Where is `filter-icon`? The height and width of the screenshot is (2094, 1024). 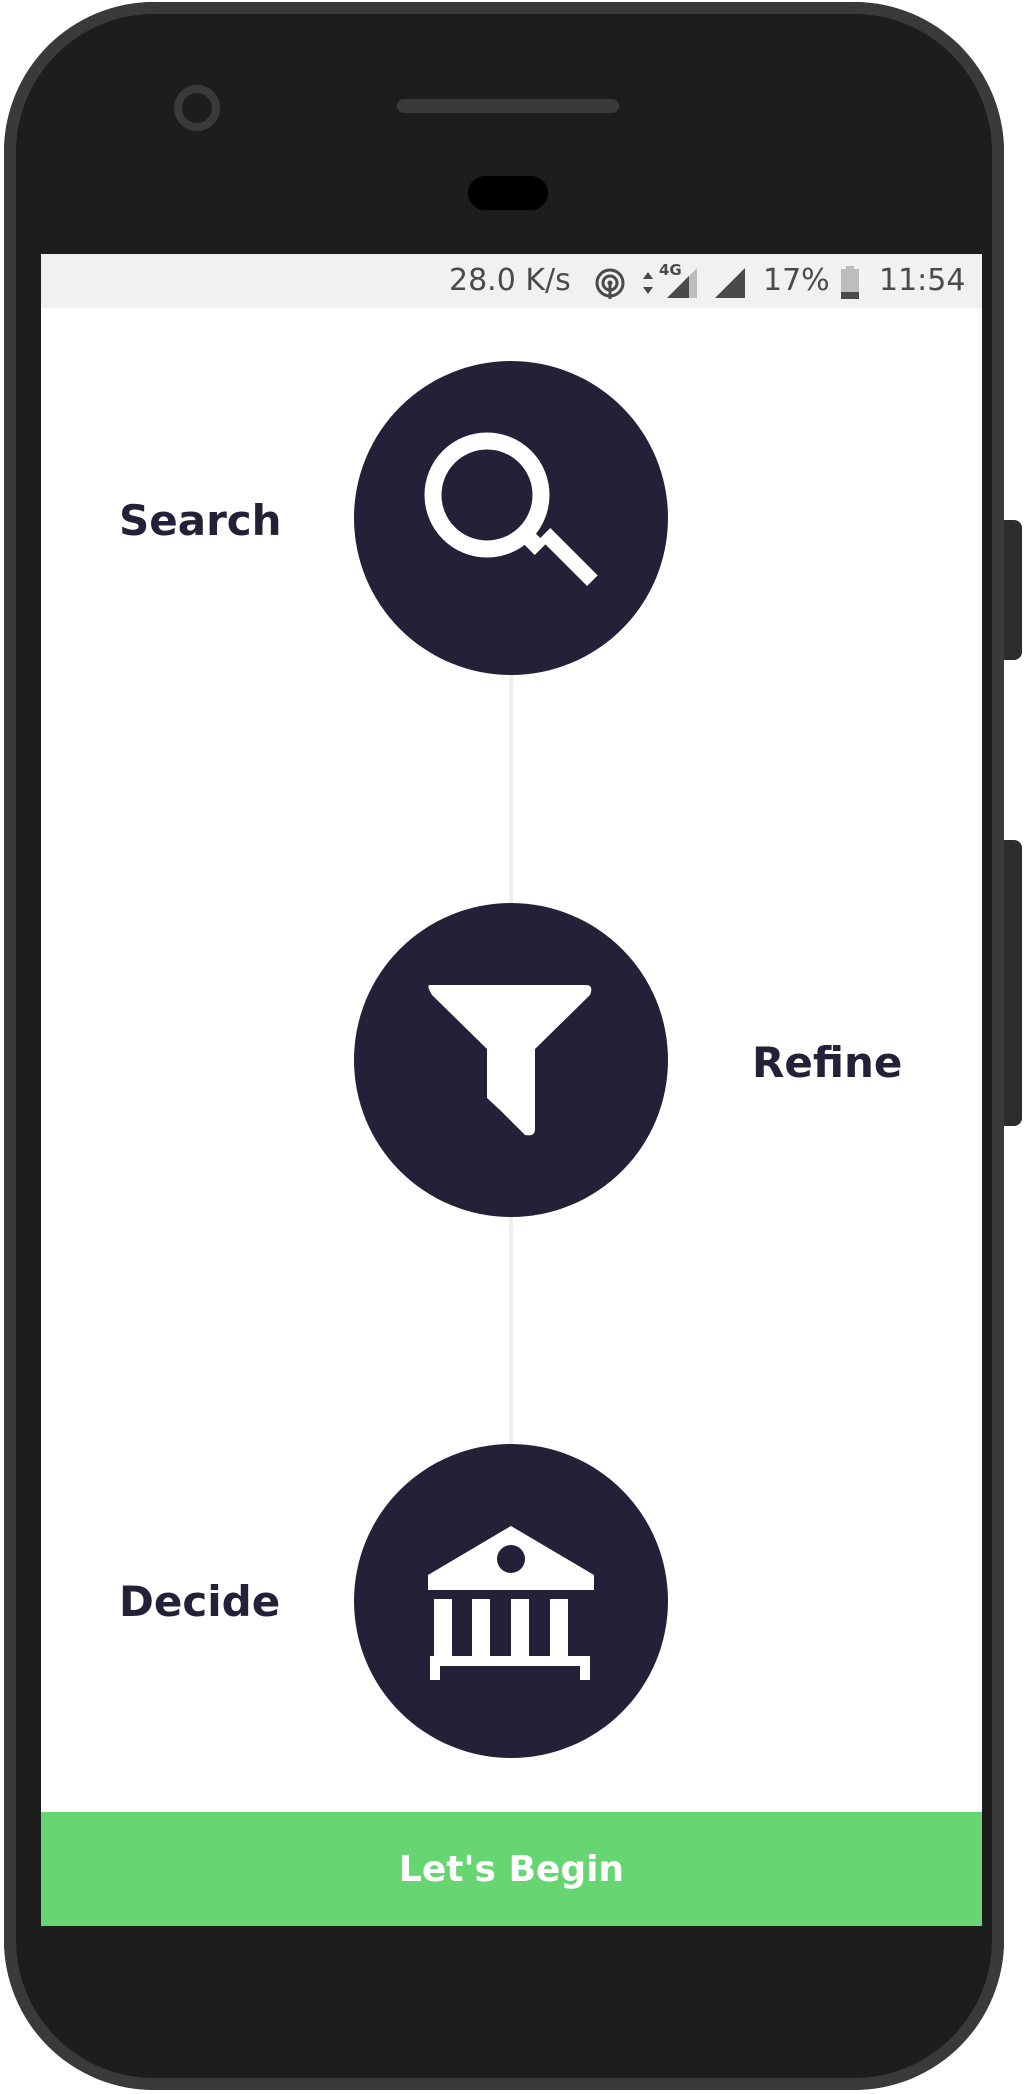 filter-icon is located at coordinates (510, 1060).